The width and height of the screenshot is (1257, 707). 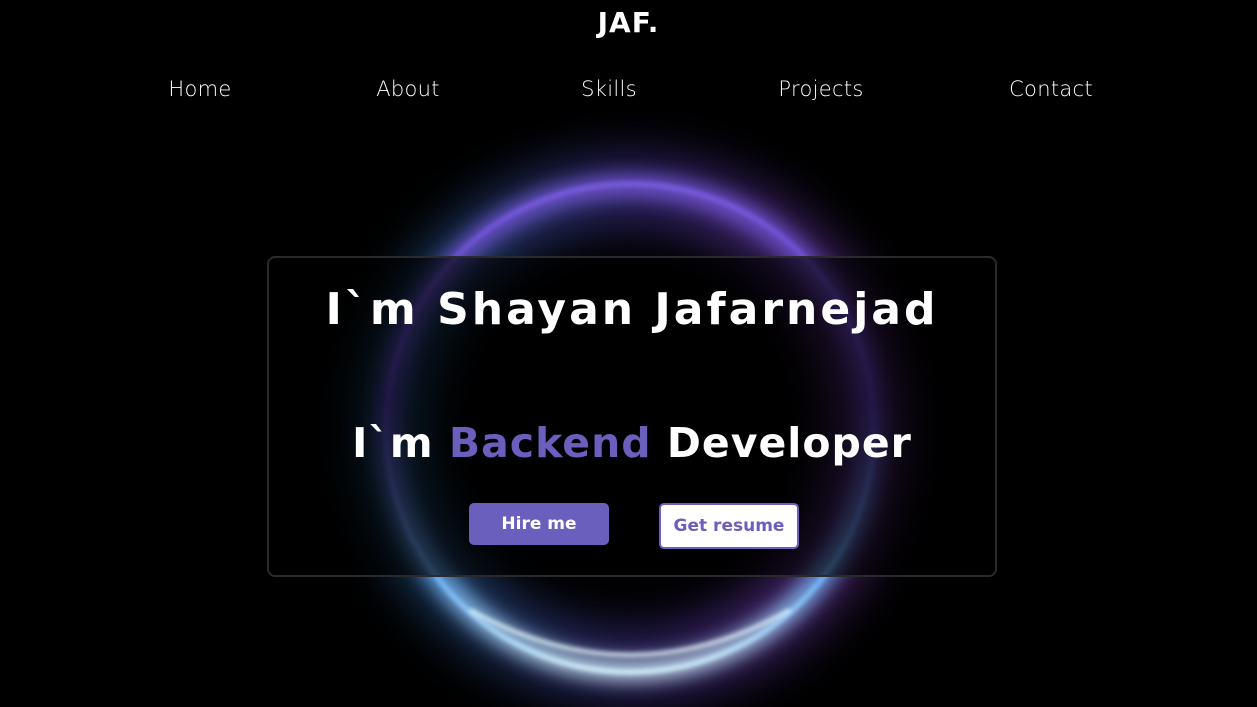 I want to click on role-prefix: I`m, so click(x=393, y=443).